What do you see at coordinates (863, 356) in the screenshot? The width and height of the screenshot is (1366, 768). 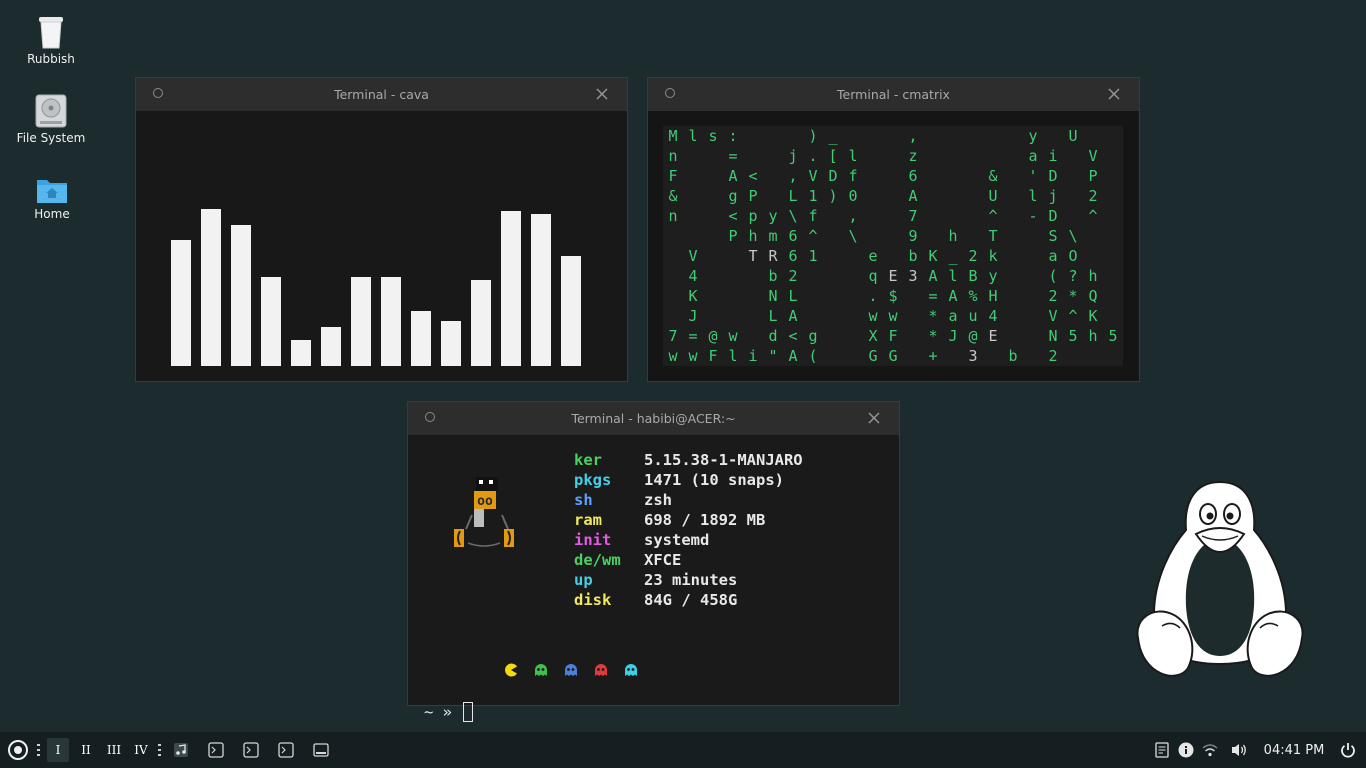 I see `matrix-row: w w Fl i " A(G G +3 b 2` at bounding box center [863, 356].